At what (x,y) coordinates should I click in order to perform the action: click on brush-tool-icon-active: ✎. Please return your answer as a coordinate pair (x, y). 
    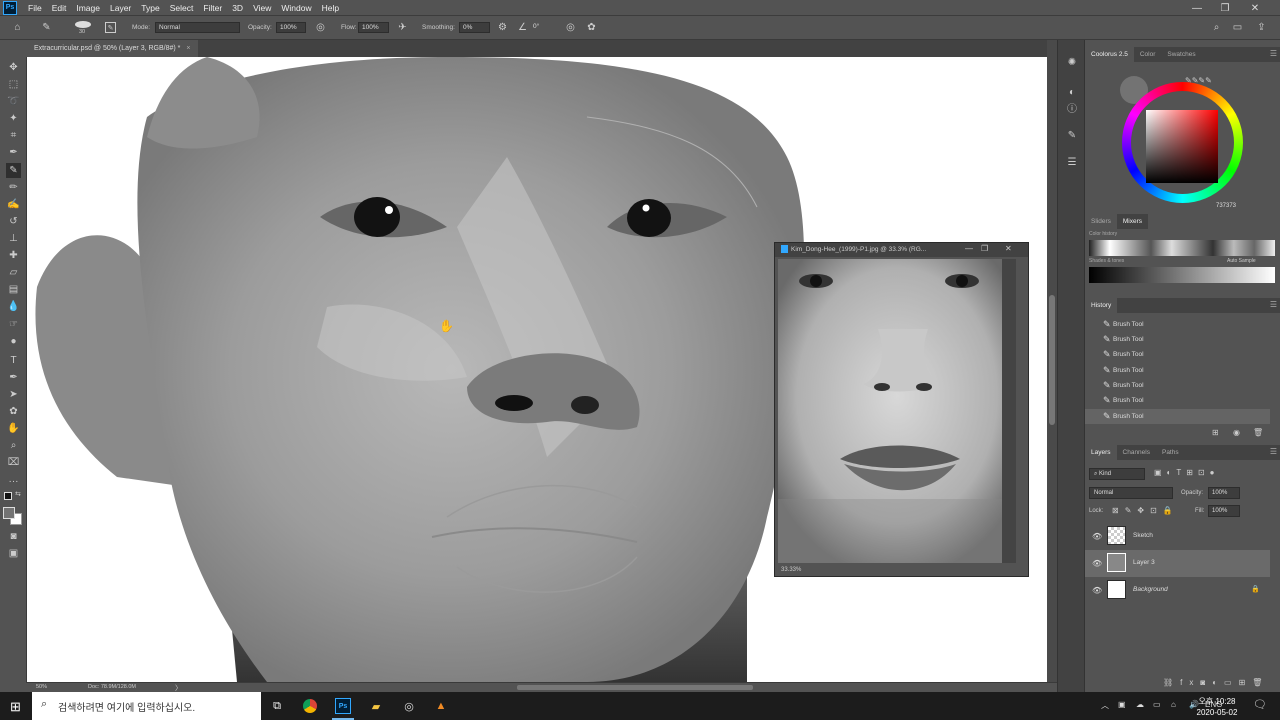
    Looking at the image, I should click on (13, 170).